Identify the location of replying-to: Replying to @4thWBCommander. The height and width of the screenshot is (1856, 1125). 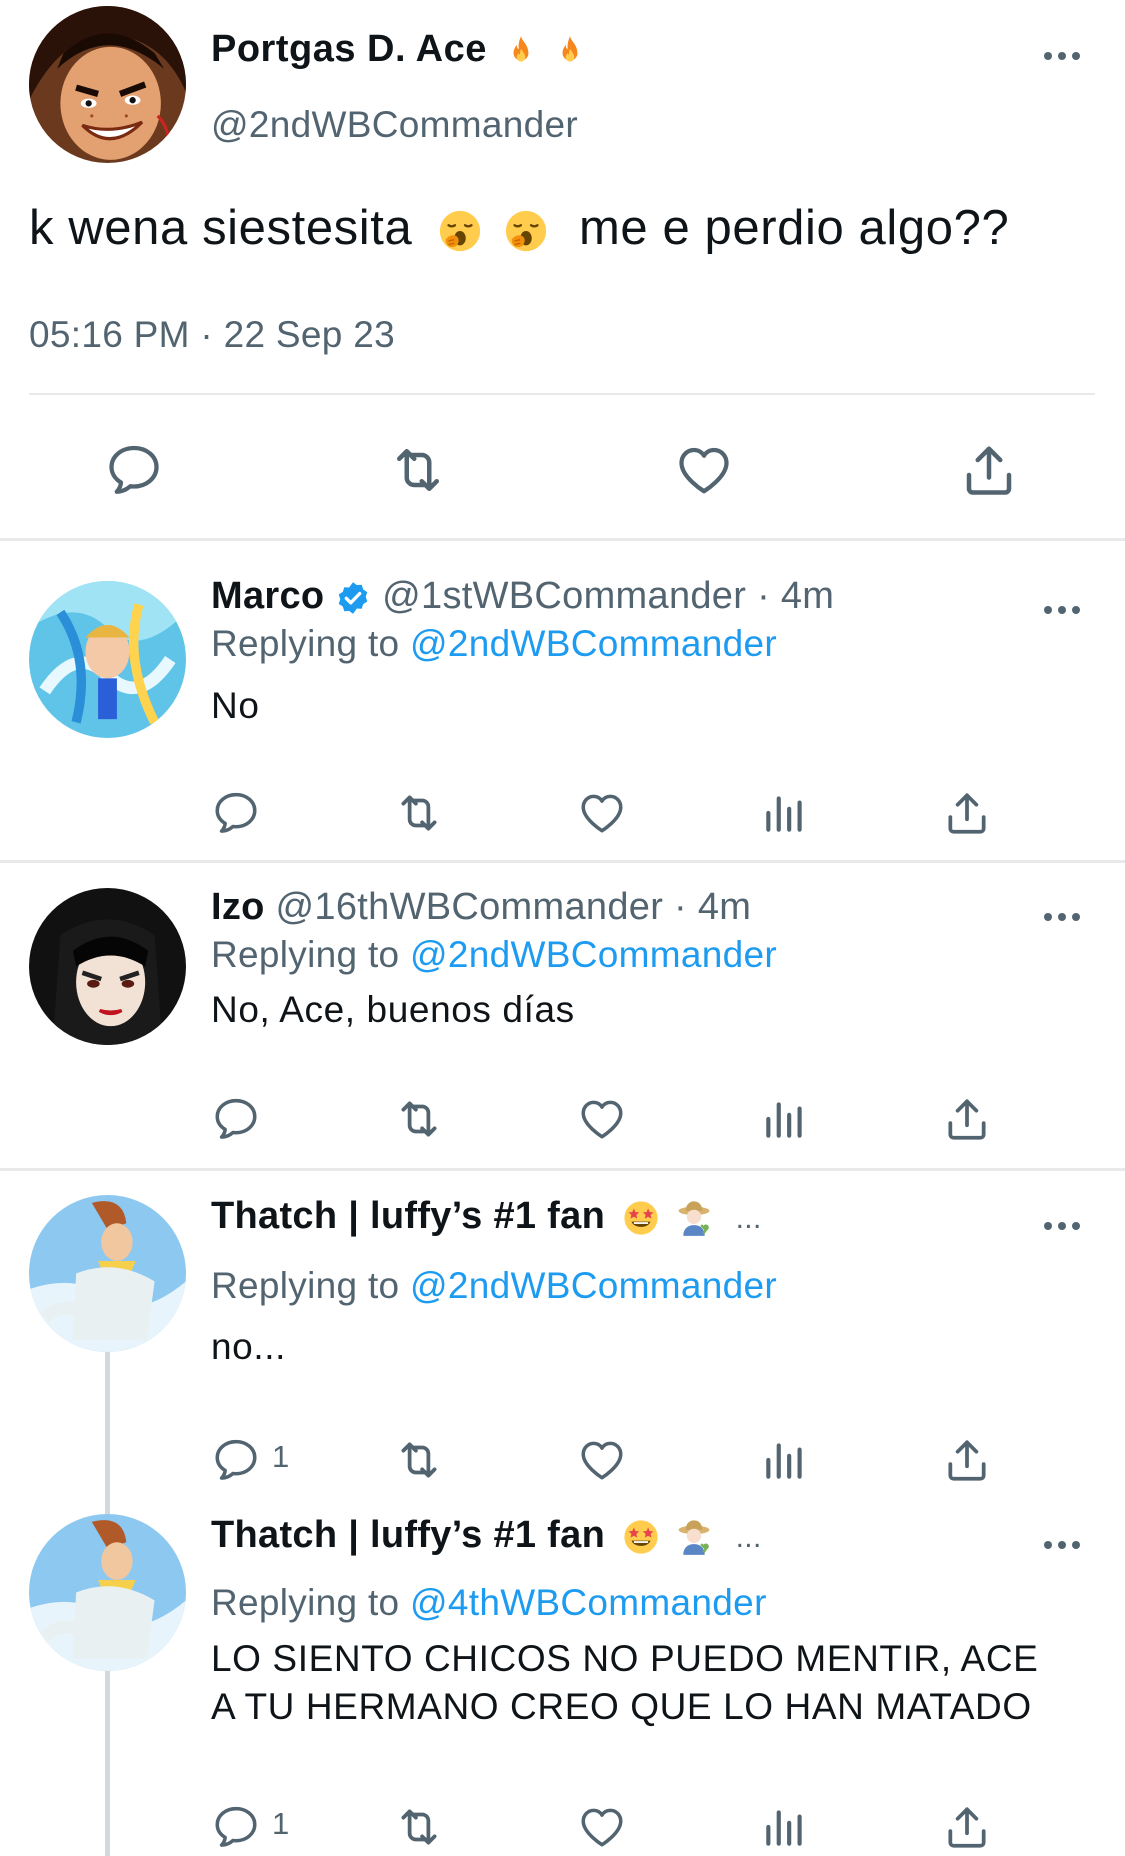
(489, 1603).